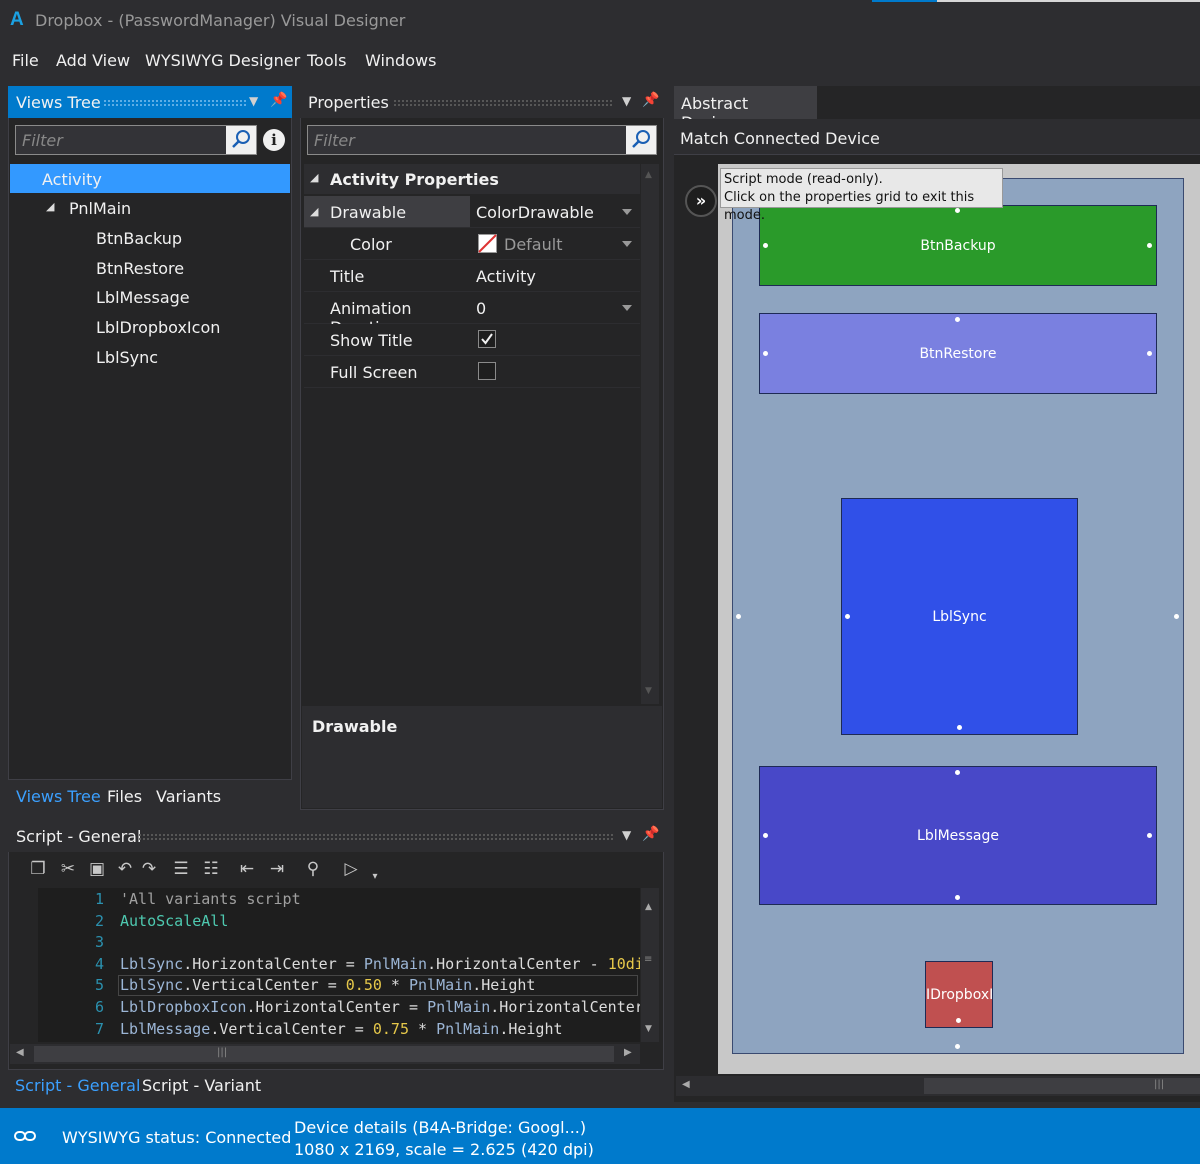  Describe the element at coordinates (472, 372) in the screenshot. I see `prop-row-full-screen: Full Screen` at that location.